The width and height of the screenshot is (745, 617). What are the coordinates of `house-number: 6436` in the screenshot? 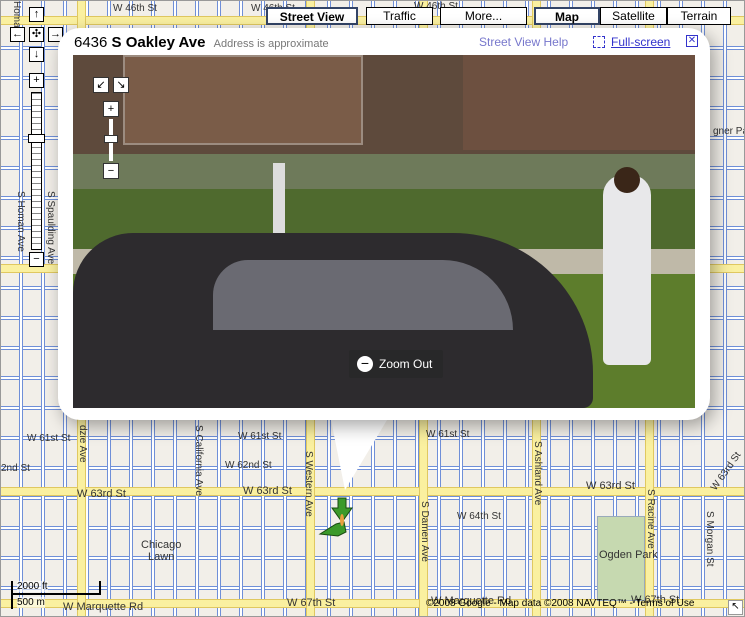 It's located at (91, 42).